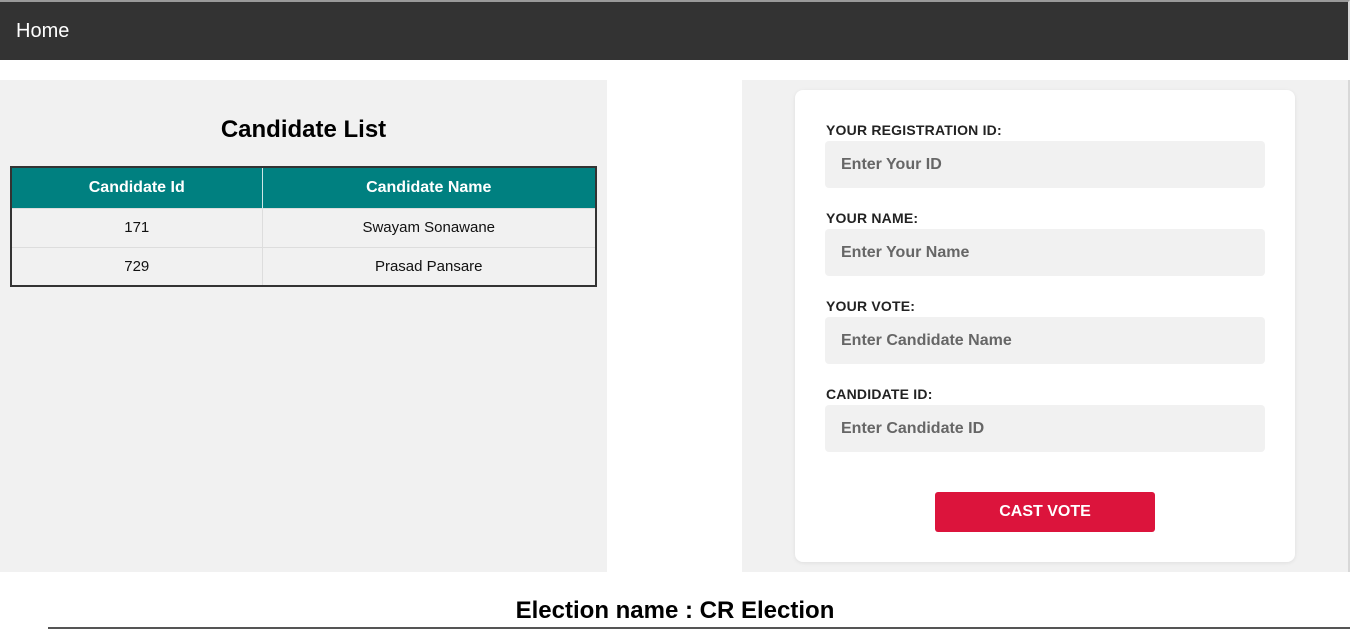 The height and width of the screenshot is (629, 1350). What do you see at coordinates (303, 129) in the screenshot?
I see `candidate-list-title: Candidate List` at bounding box center [303, 129].